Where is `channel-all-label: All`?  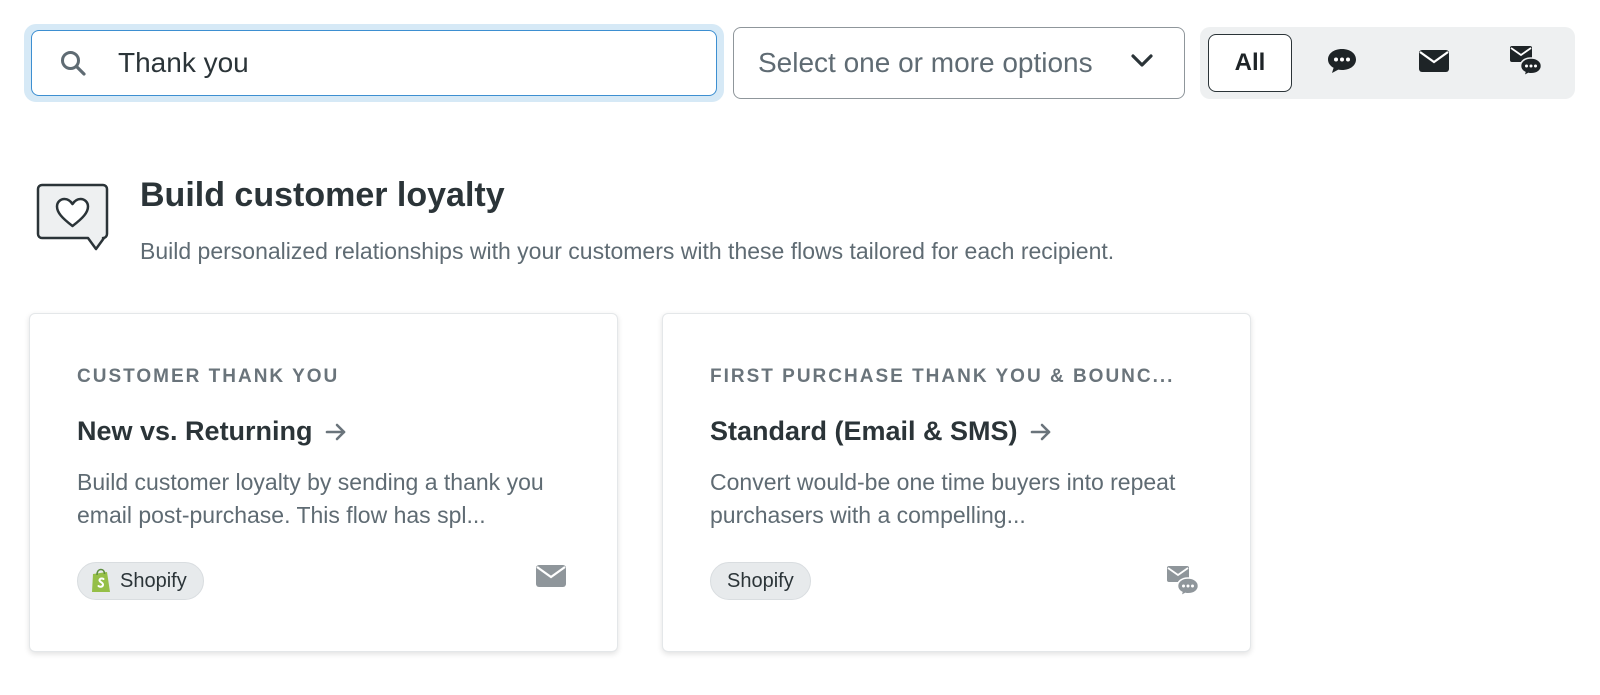 channel-all-label: All is located at coordinates (1250, 62).